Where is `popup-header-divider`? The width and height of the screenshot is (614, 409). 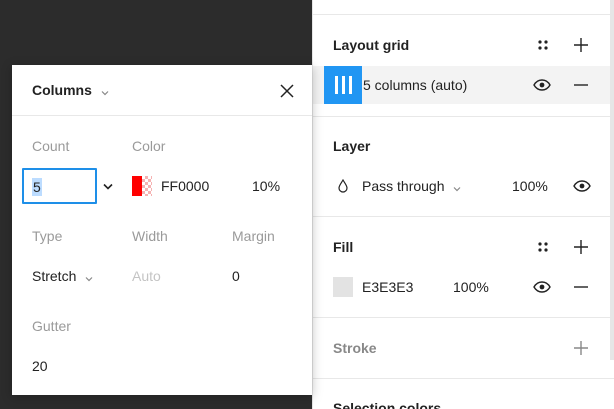 popup-header-divider is located at coordinates (162, 115).